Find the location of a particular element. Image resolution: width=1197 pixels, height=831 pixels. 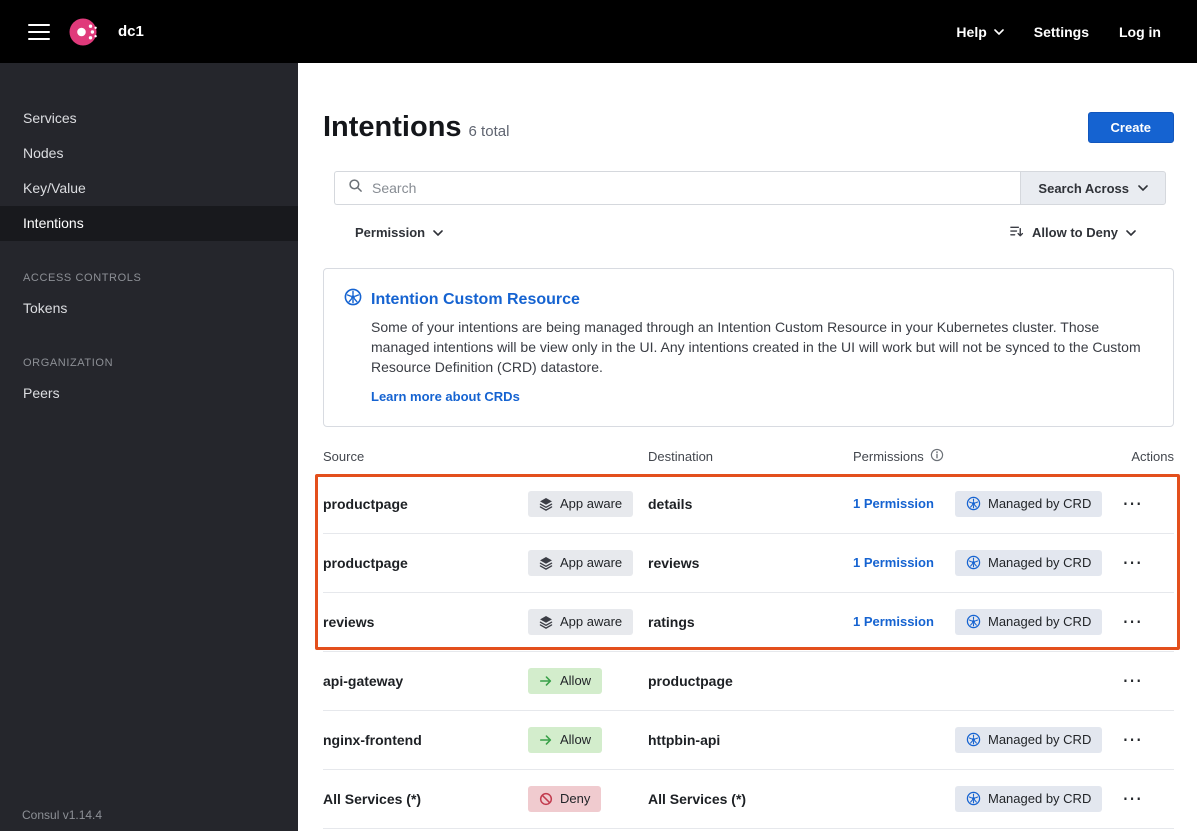

permission-filter-dropdown: Permission is located at coordinates (388, 232).